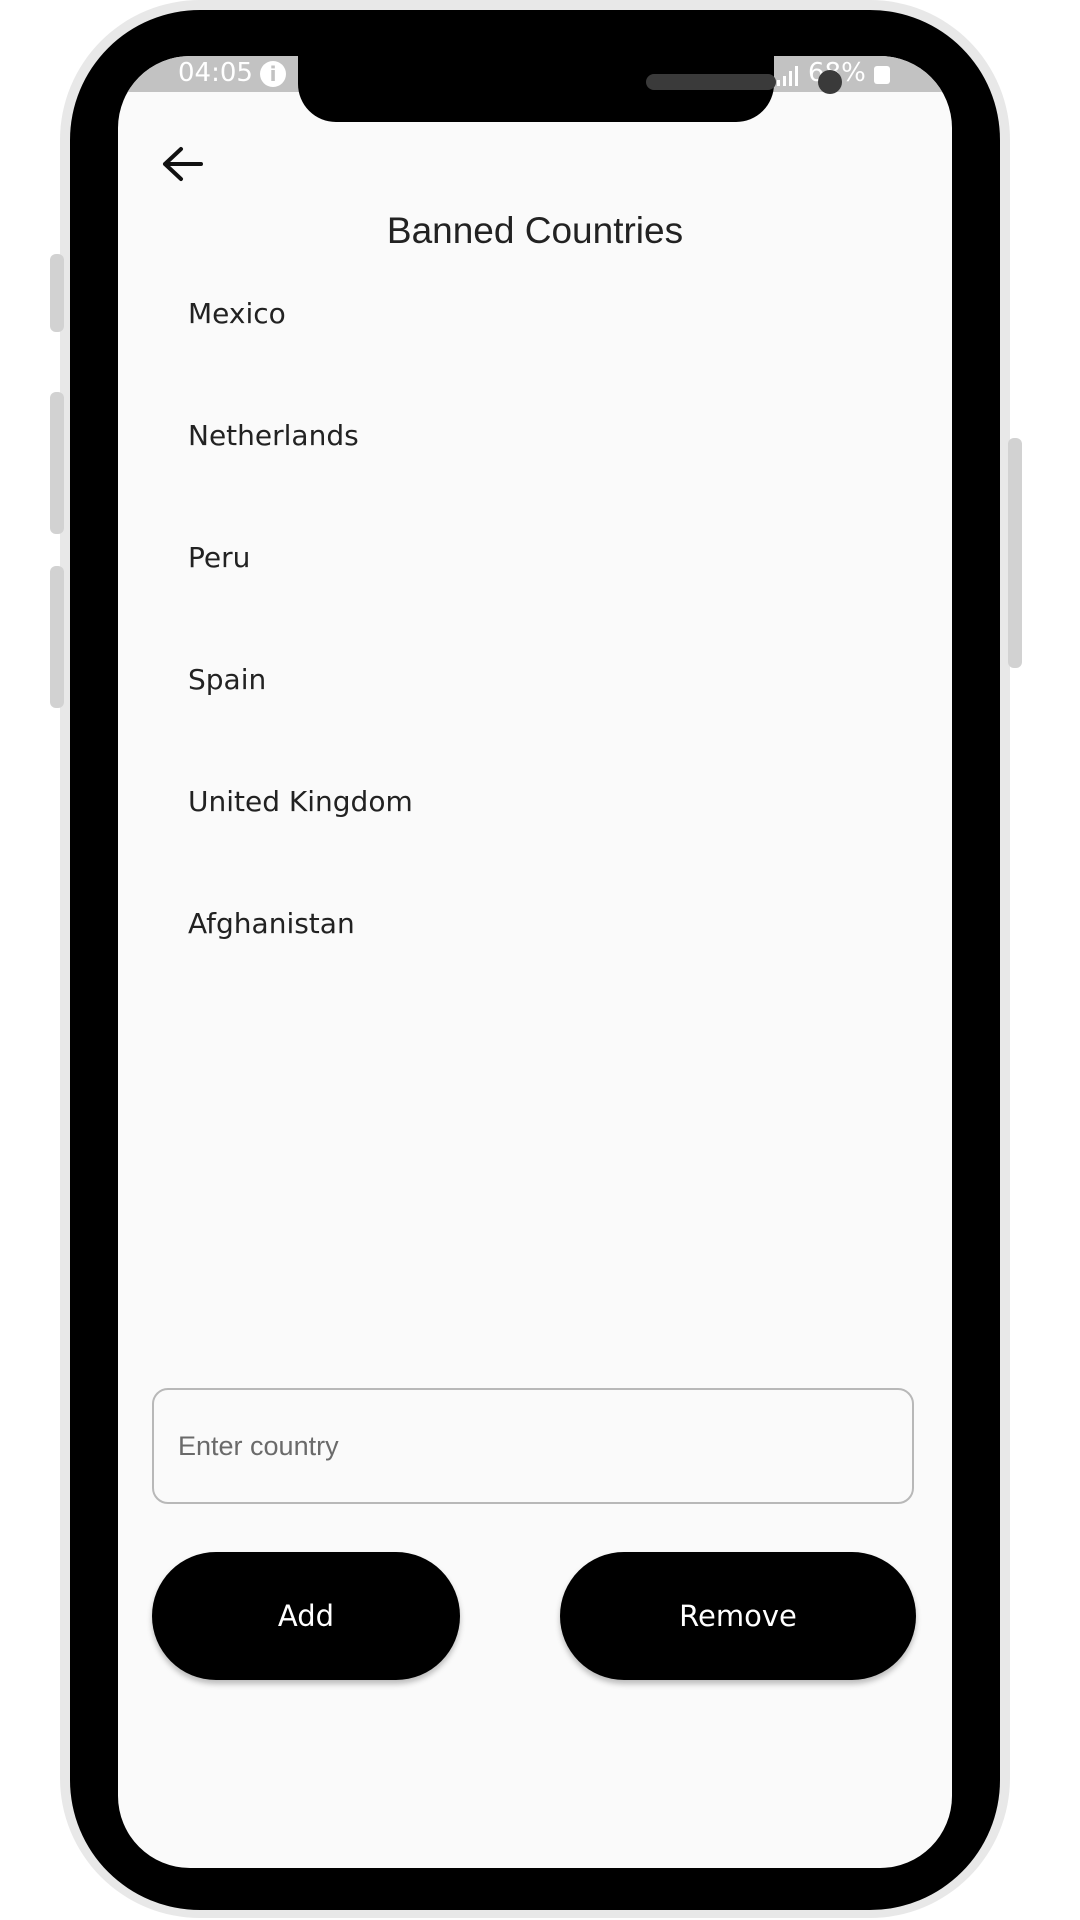 The width and height of the screenshot is (1080, 1920). Describe the element at coordinates (538, 601) in the screenshot. I see `list-item: Peru` at that location.